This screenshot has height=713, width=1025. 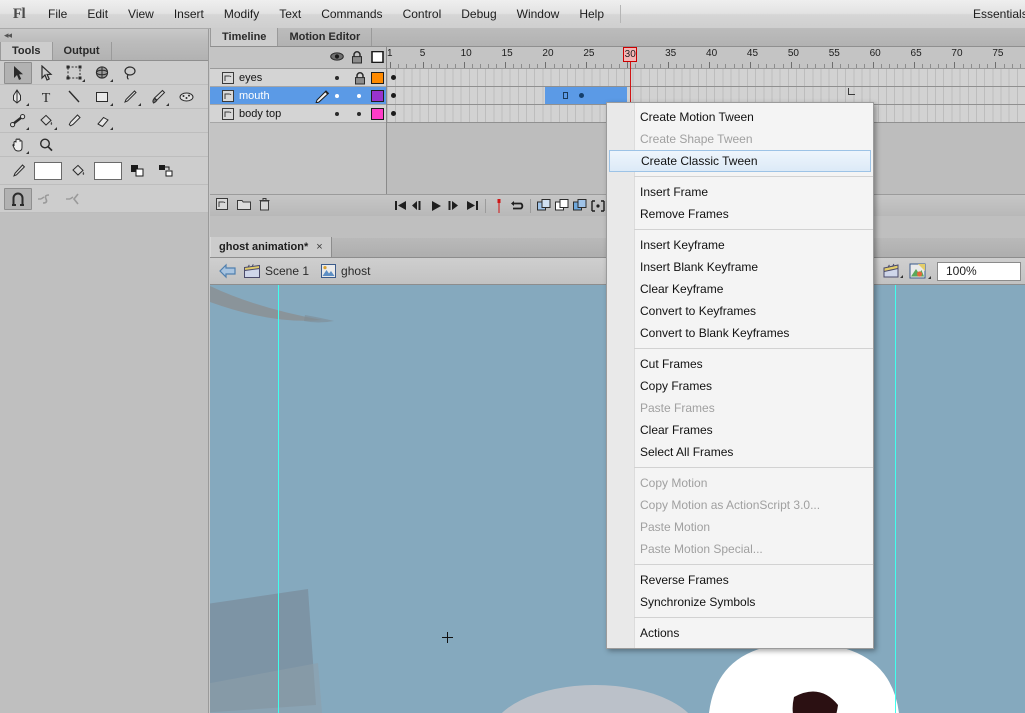 I want to click on close-icon: ×, so click(x=319, y=247).